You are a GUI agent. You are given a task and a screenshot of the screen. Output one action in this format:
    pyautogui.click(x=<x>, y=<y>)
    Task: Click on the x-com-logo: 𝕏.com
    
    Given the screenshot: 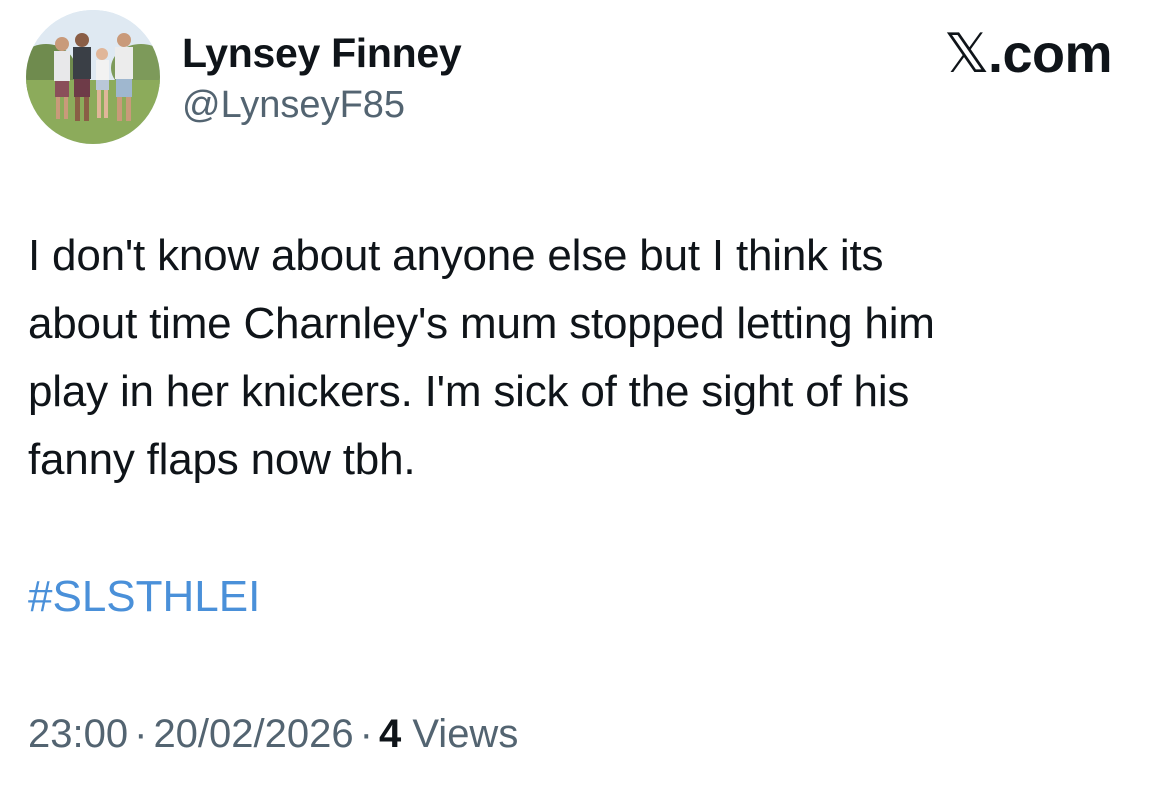 What is the action you would take?
    pyautogui.click(x=1028, y=53)
    